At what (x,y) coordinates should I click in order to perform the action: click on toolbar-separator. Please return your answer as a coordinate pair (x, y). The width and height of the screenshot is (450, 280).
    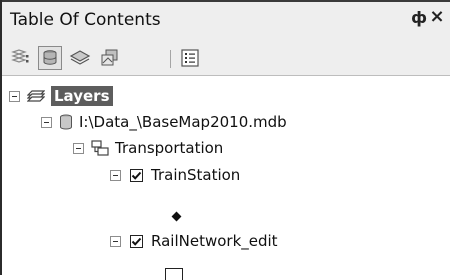
    Looking at the image, I should click on (170, 59).